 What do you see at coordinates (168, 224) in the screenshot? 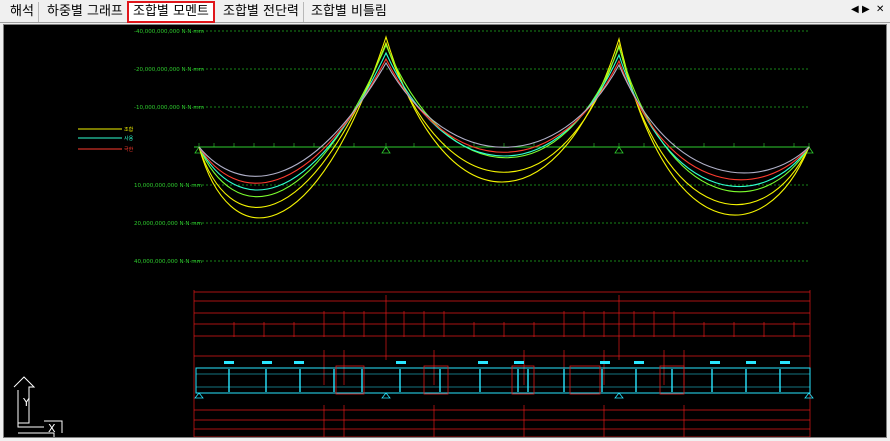
I see `axis-label: 20,000,000,000 N·N·mm` at bounding box center [168, 224].